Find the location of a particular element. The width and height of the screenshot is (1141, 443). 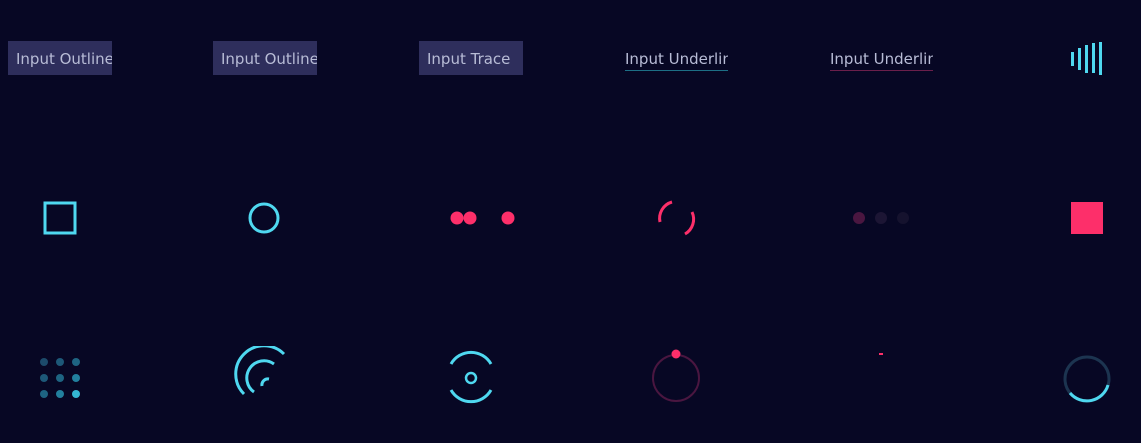

dots-bounce-icon is located at coordinates (482, 218).